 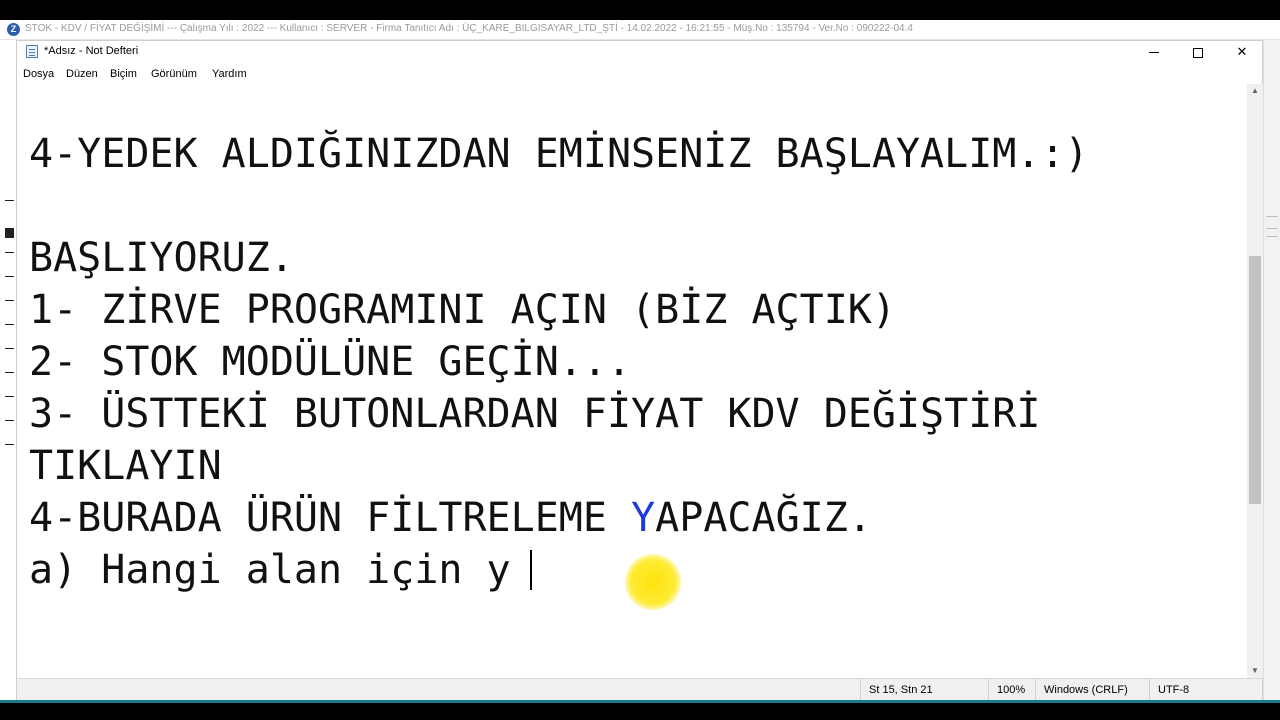 I want to click on menu-dosya: Dosya, so click(x=38, y=74).